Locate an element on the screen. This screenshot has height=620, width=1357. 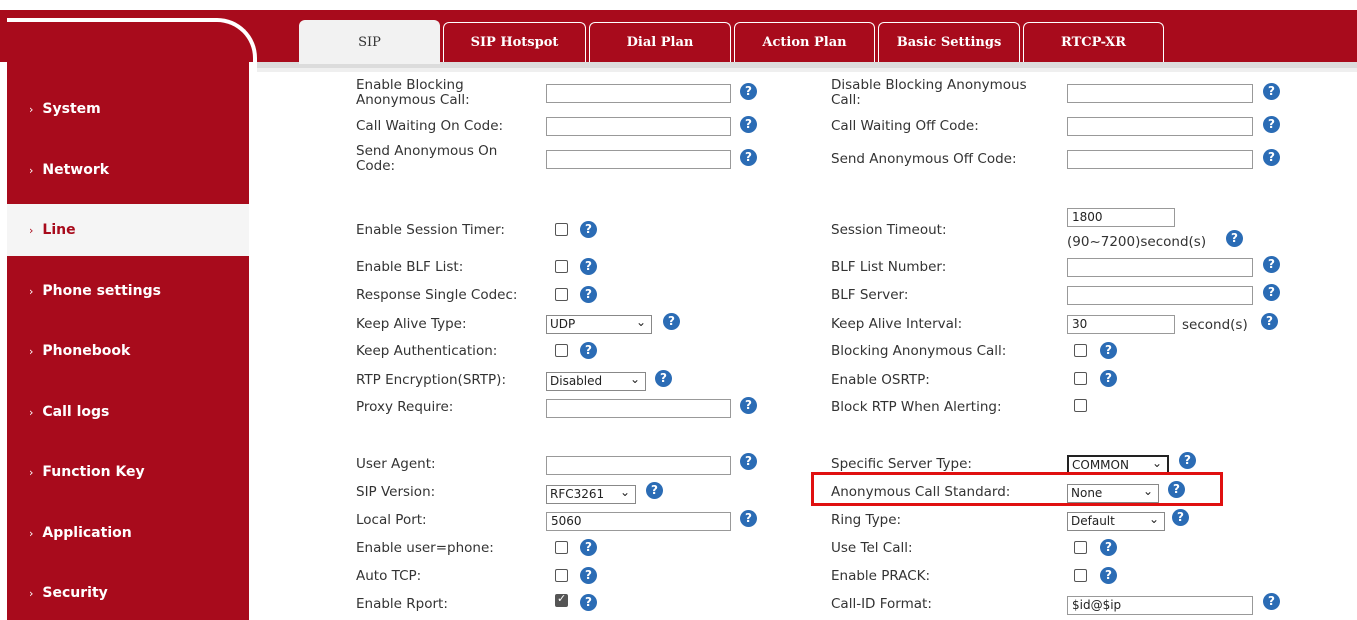
tab-sip: SIP is located at coordinates (369, 42).